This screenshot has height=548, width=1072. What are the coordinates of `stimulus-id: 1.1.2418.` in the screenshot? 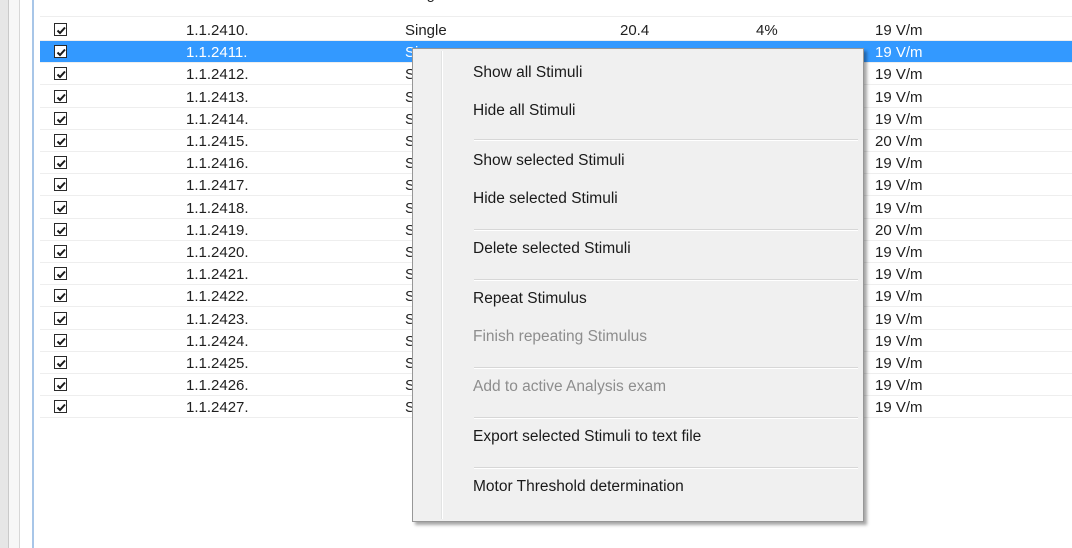 It's located at (217, 208).